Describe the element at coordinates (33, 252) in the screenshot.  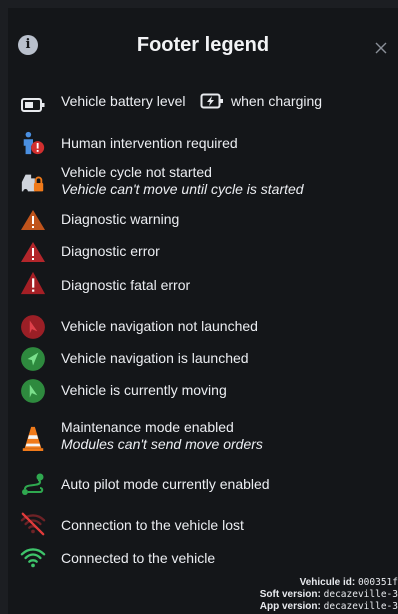
I see `error-icon` at that location.